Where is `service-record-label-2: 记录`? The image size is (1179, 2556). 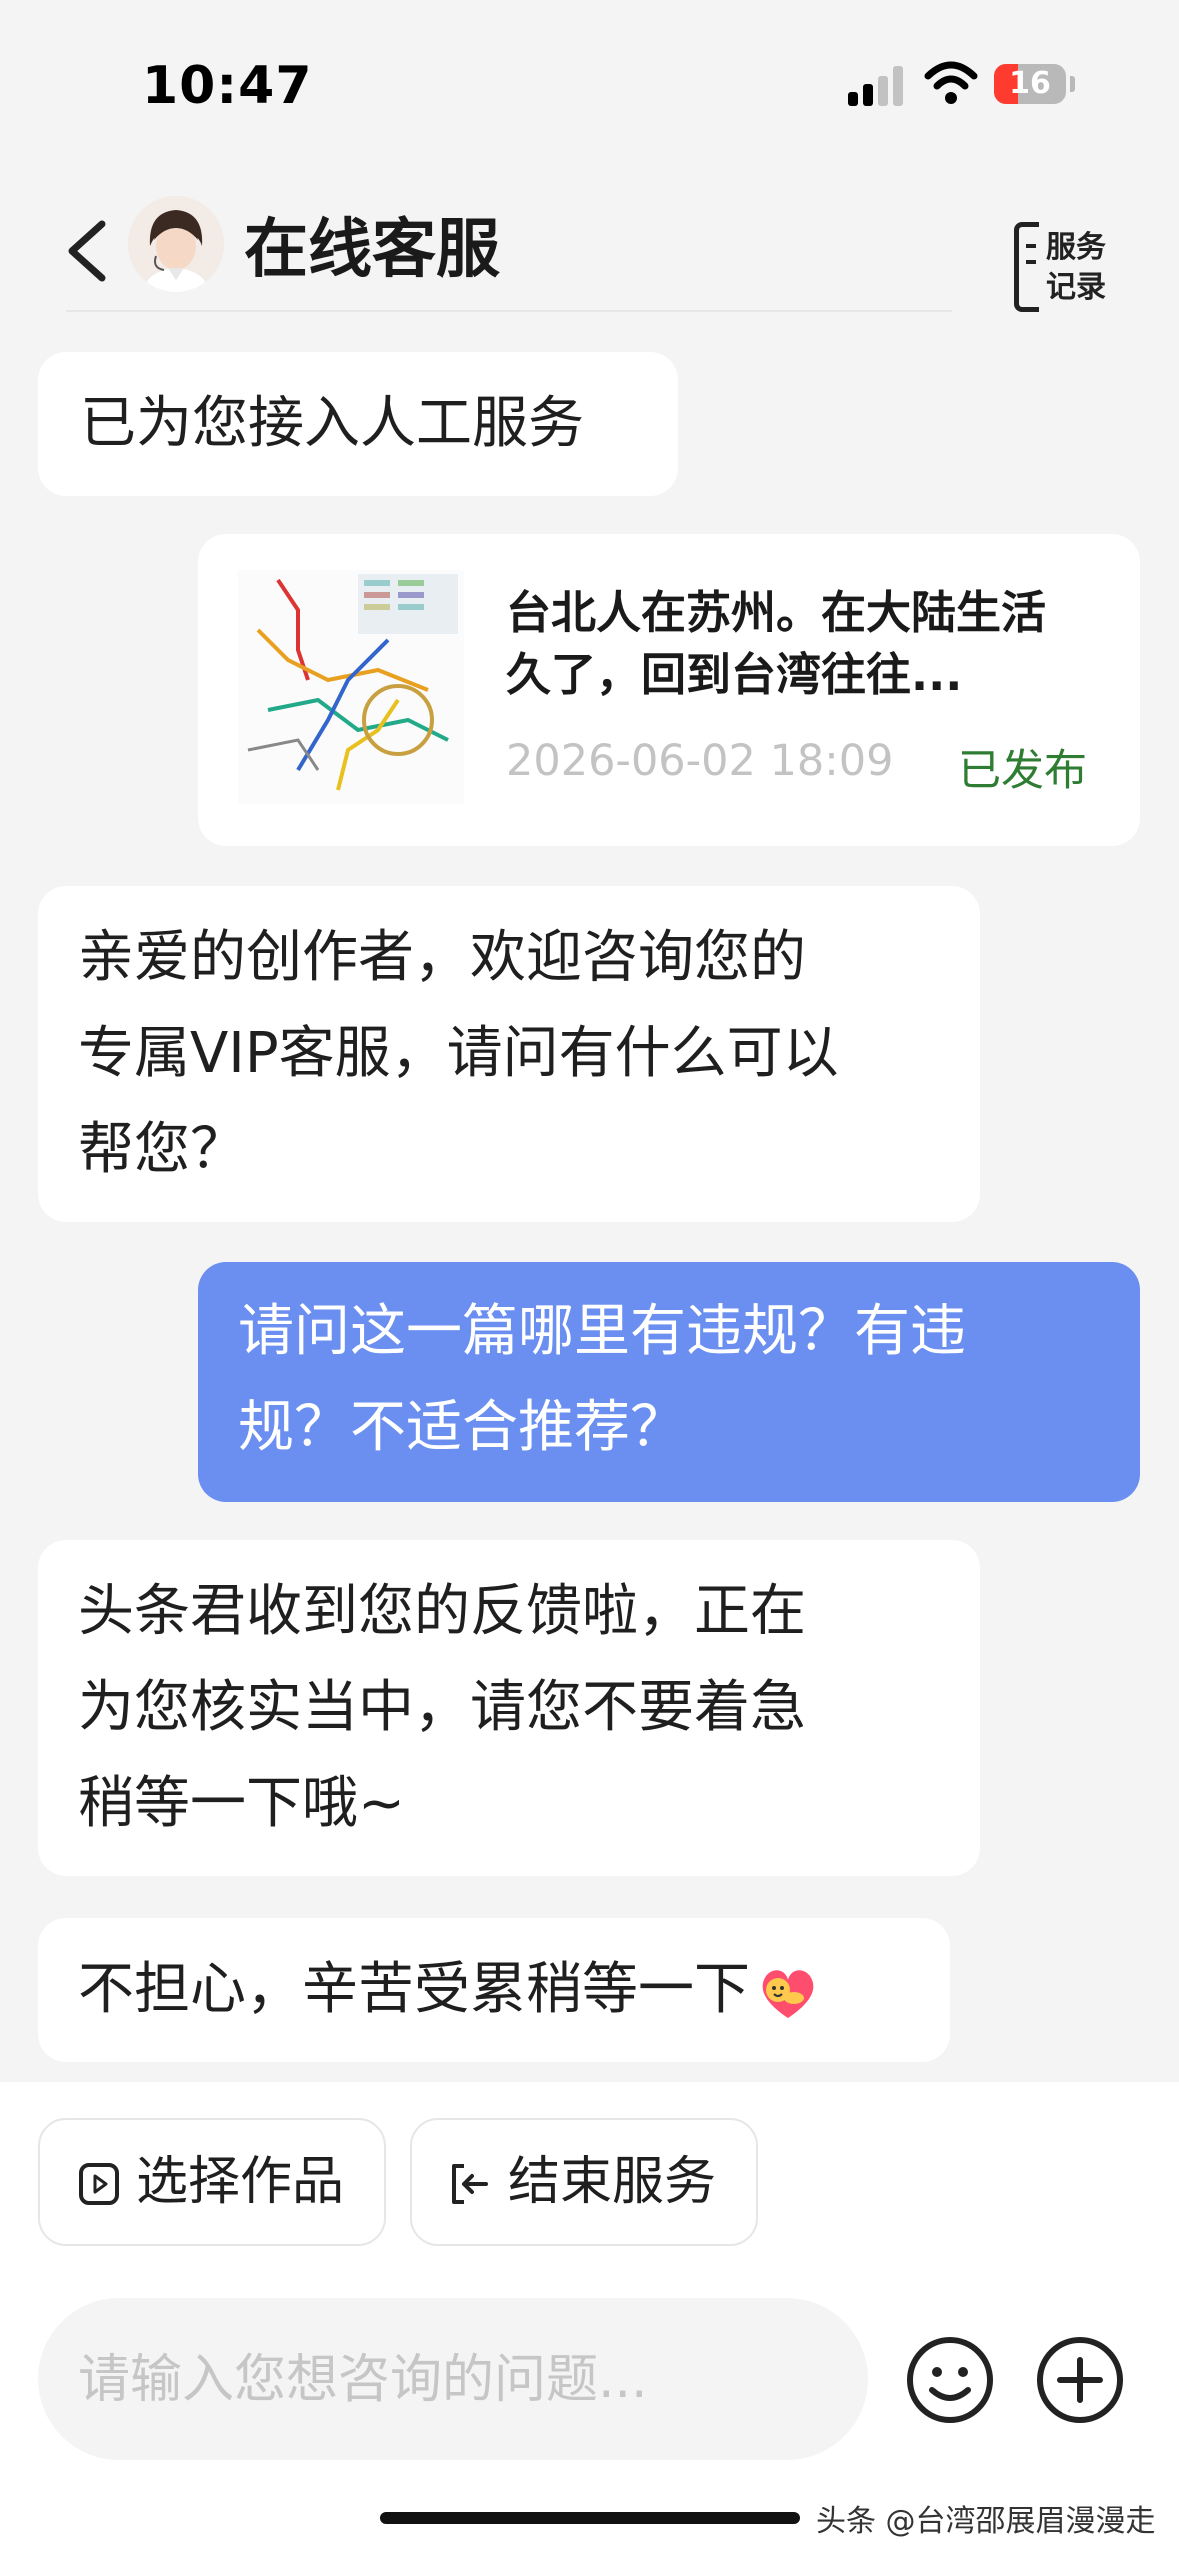
service-record-label-2: 记录 is located at coordinates (1076, 287).